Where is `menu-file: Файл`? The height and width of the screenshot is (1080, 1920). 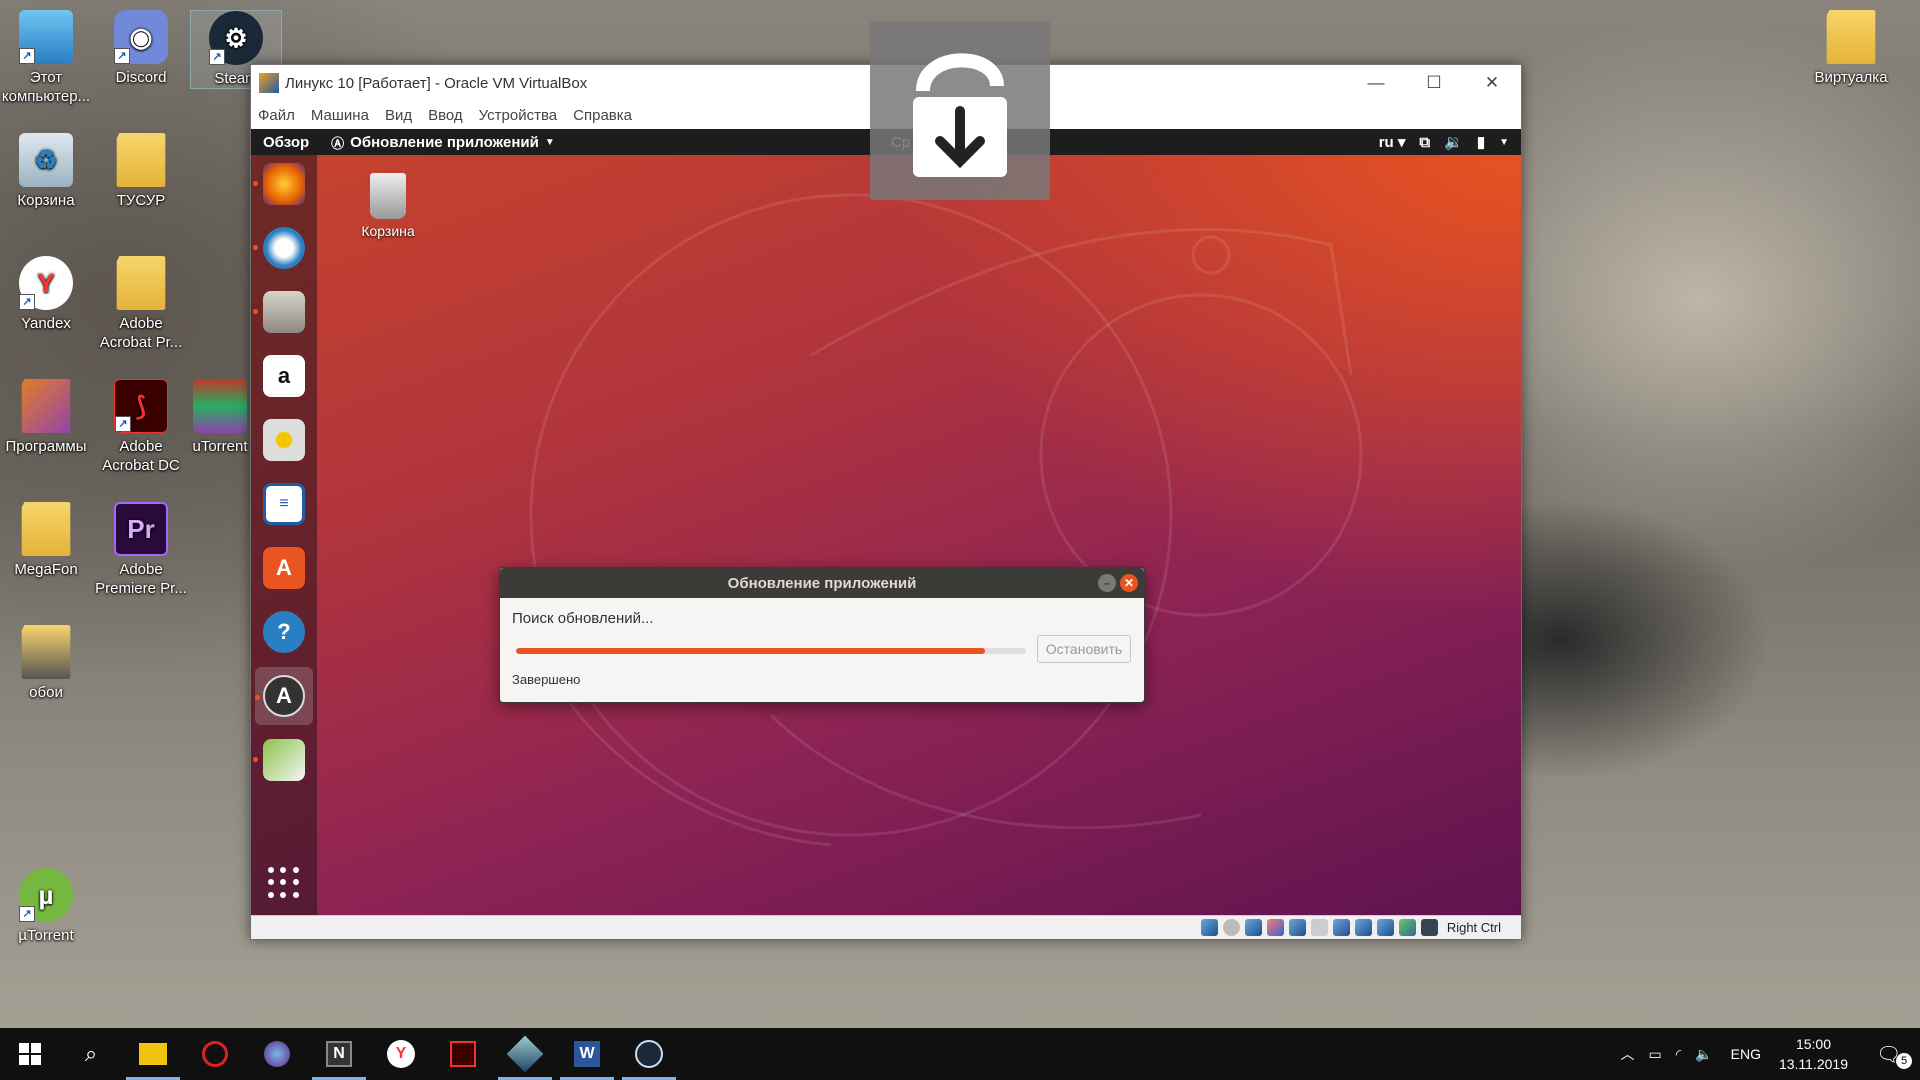 menu-file: Файл is located at coordinates (276, 115).